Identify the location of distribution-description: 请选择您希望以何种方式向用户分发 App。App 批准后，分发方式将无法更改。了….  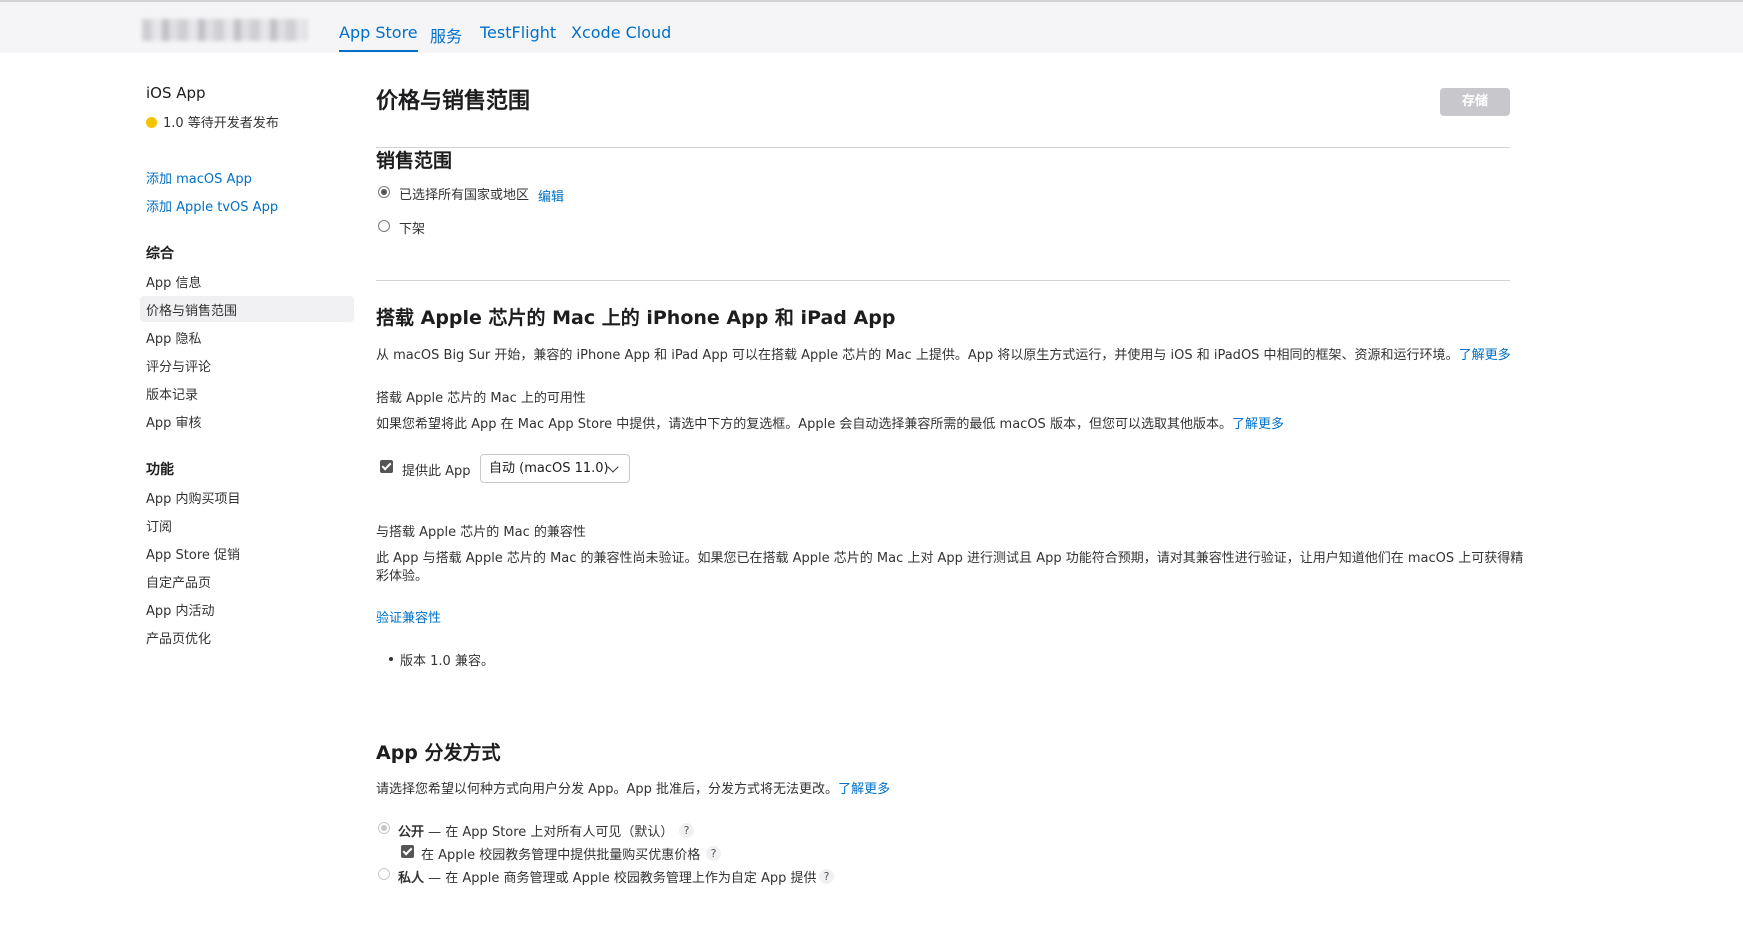
(633, 787).